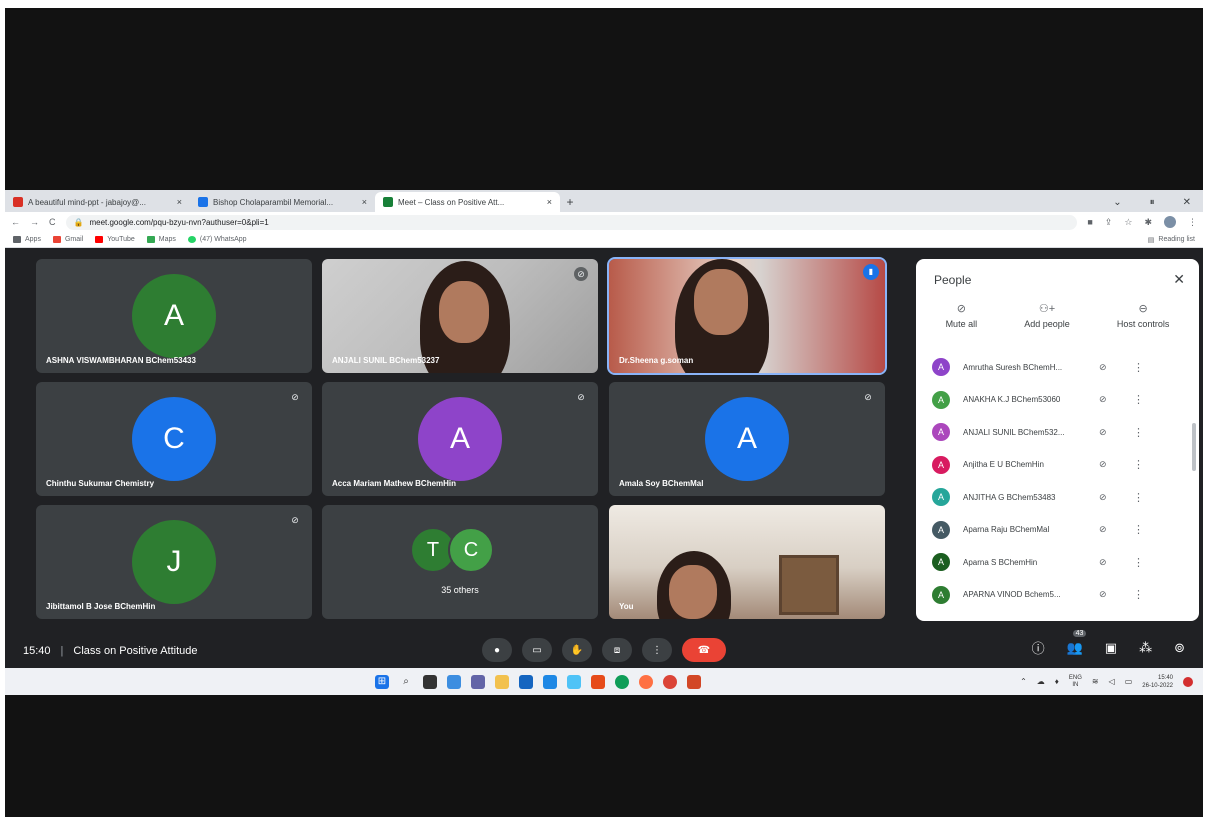  Describe the element at coordinates (15, 222) in the screenshot. I see `back-icon: ←` at that location.